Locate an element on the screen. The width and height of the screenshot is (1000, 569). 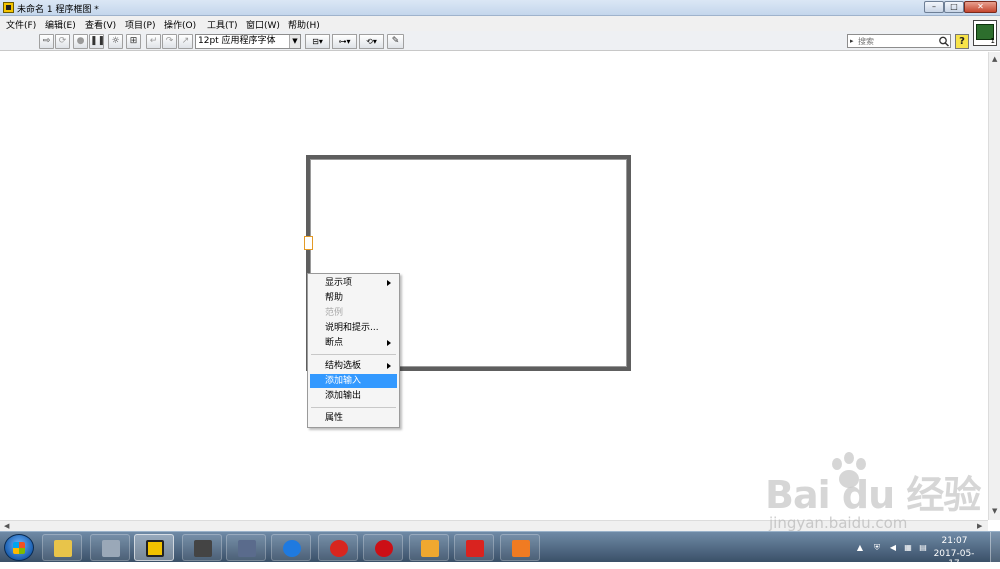
menu-edit: 编辑(E) is located at coordinates (60, 24).